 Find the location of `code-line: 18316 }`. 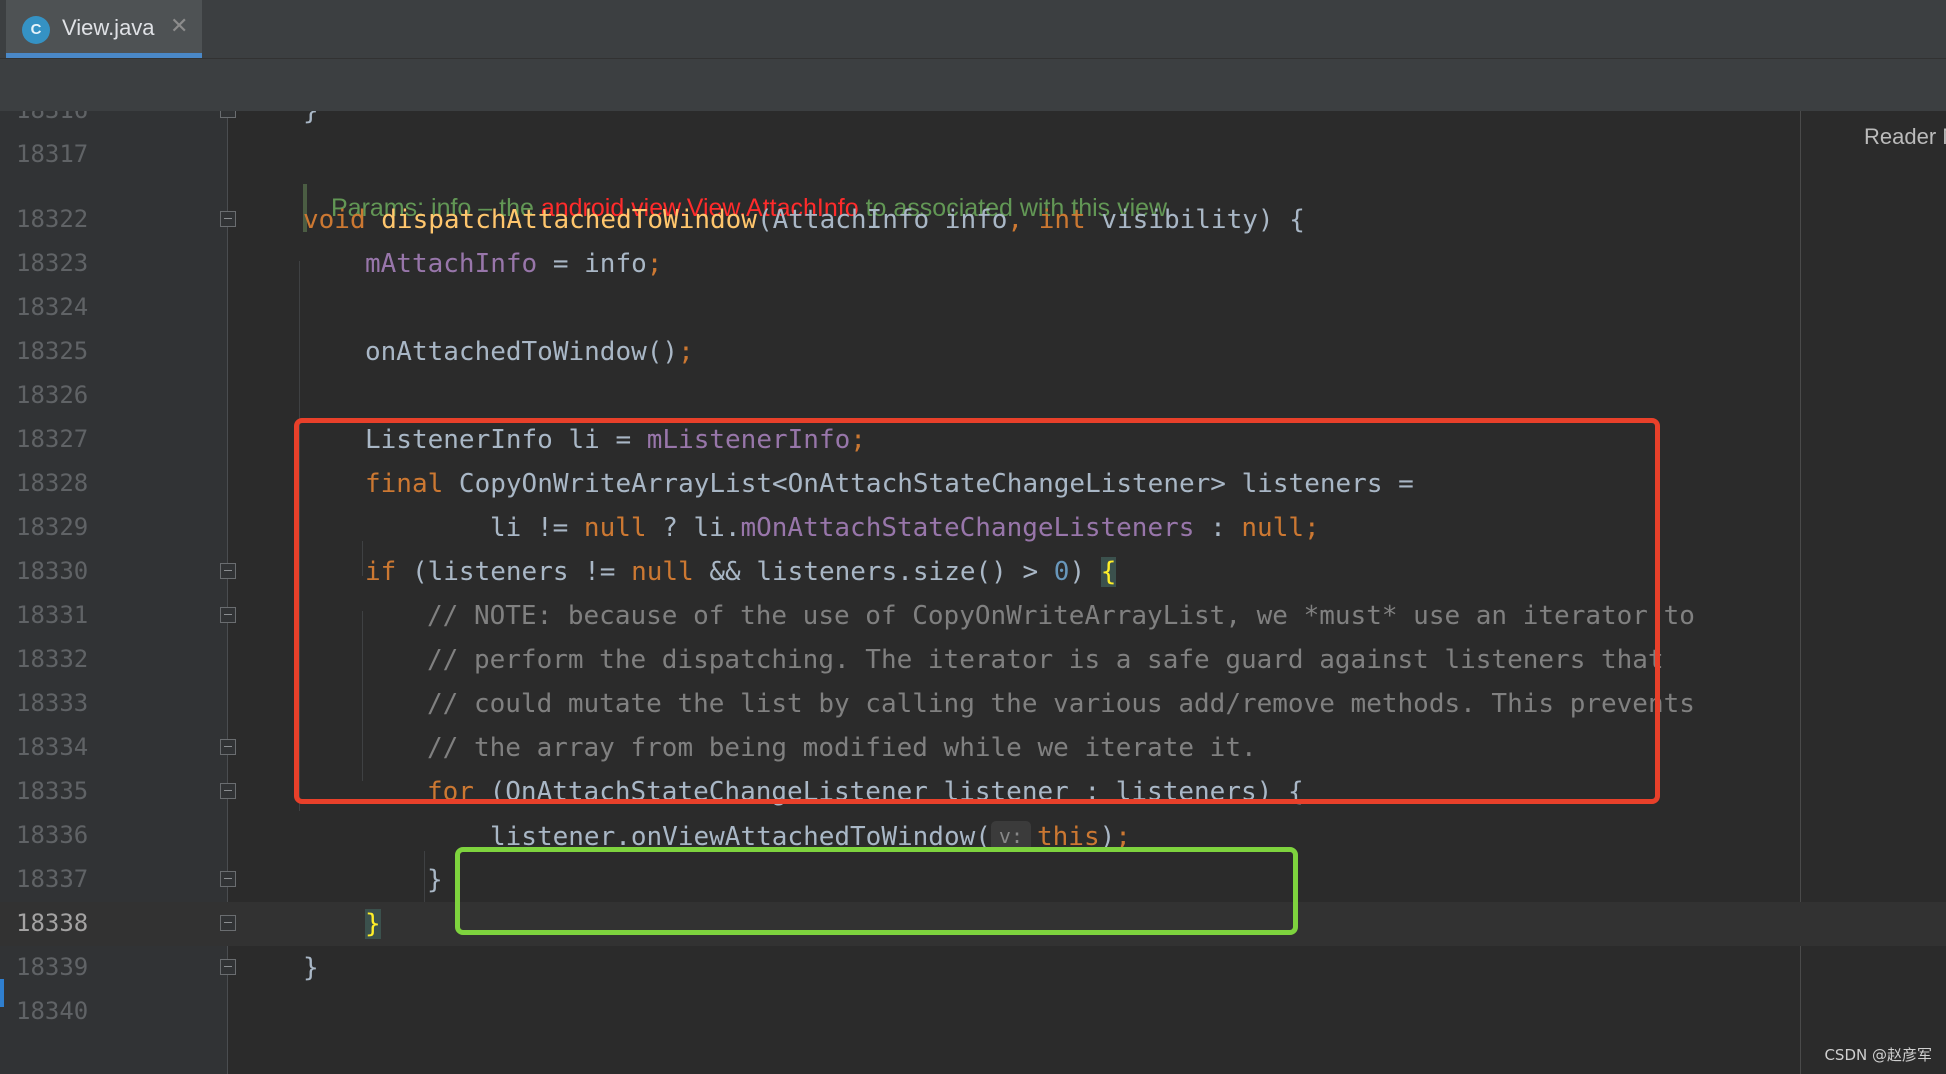

code-line: 18316 } is located at coordinates (973, 122).